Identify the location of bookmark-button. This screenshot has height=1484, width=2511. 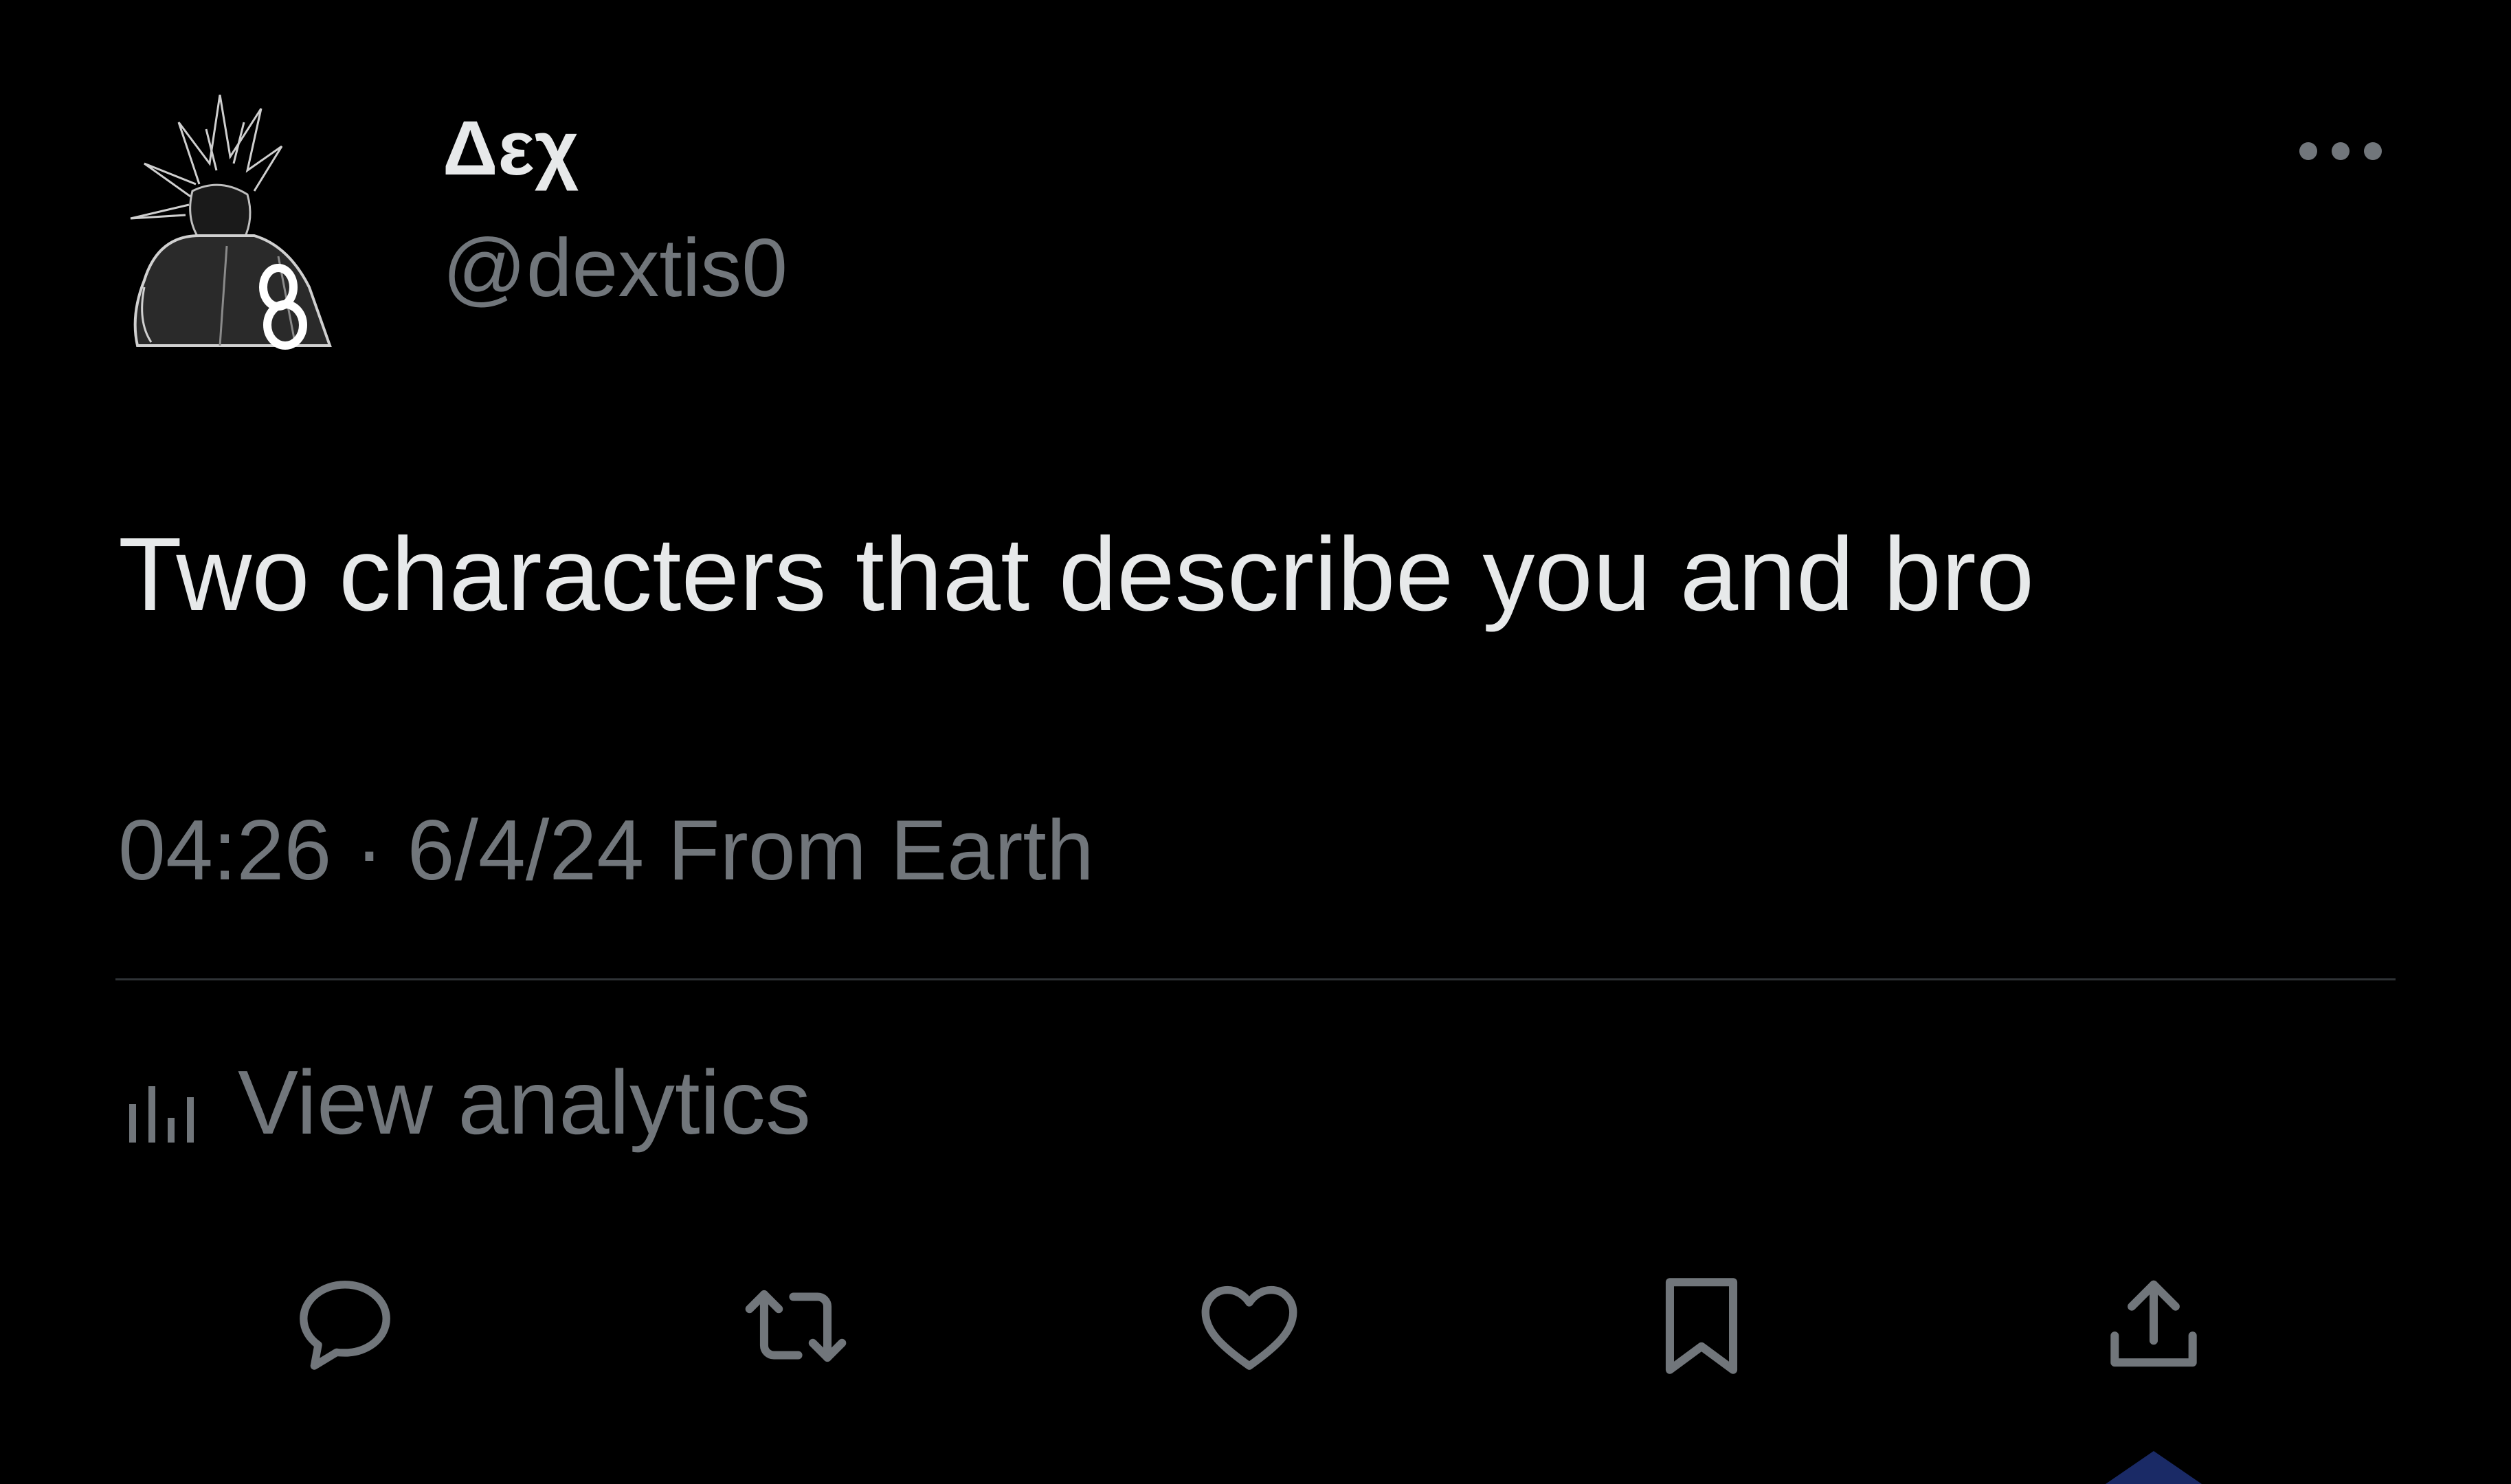
(1701, 1326).